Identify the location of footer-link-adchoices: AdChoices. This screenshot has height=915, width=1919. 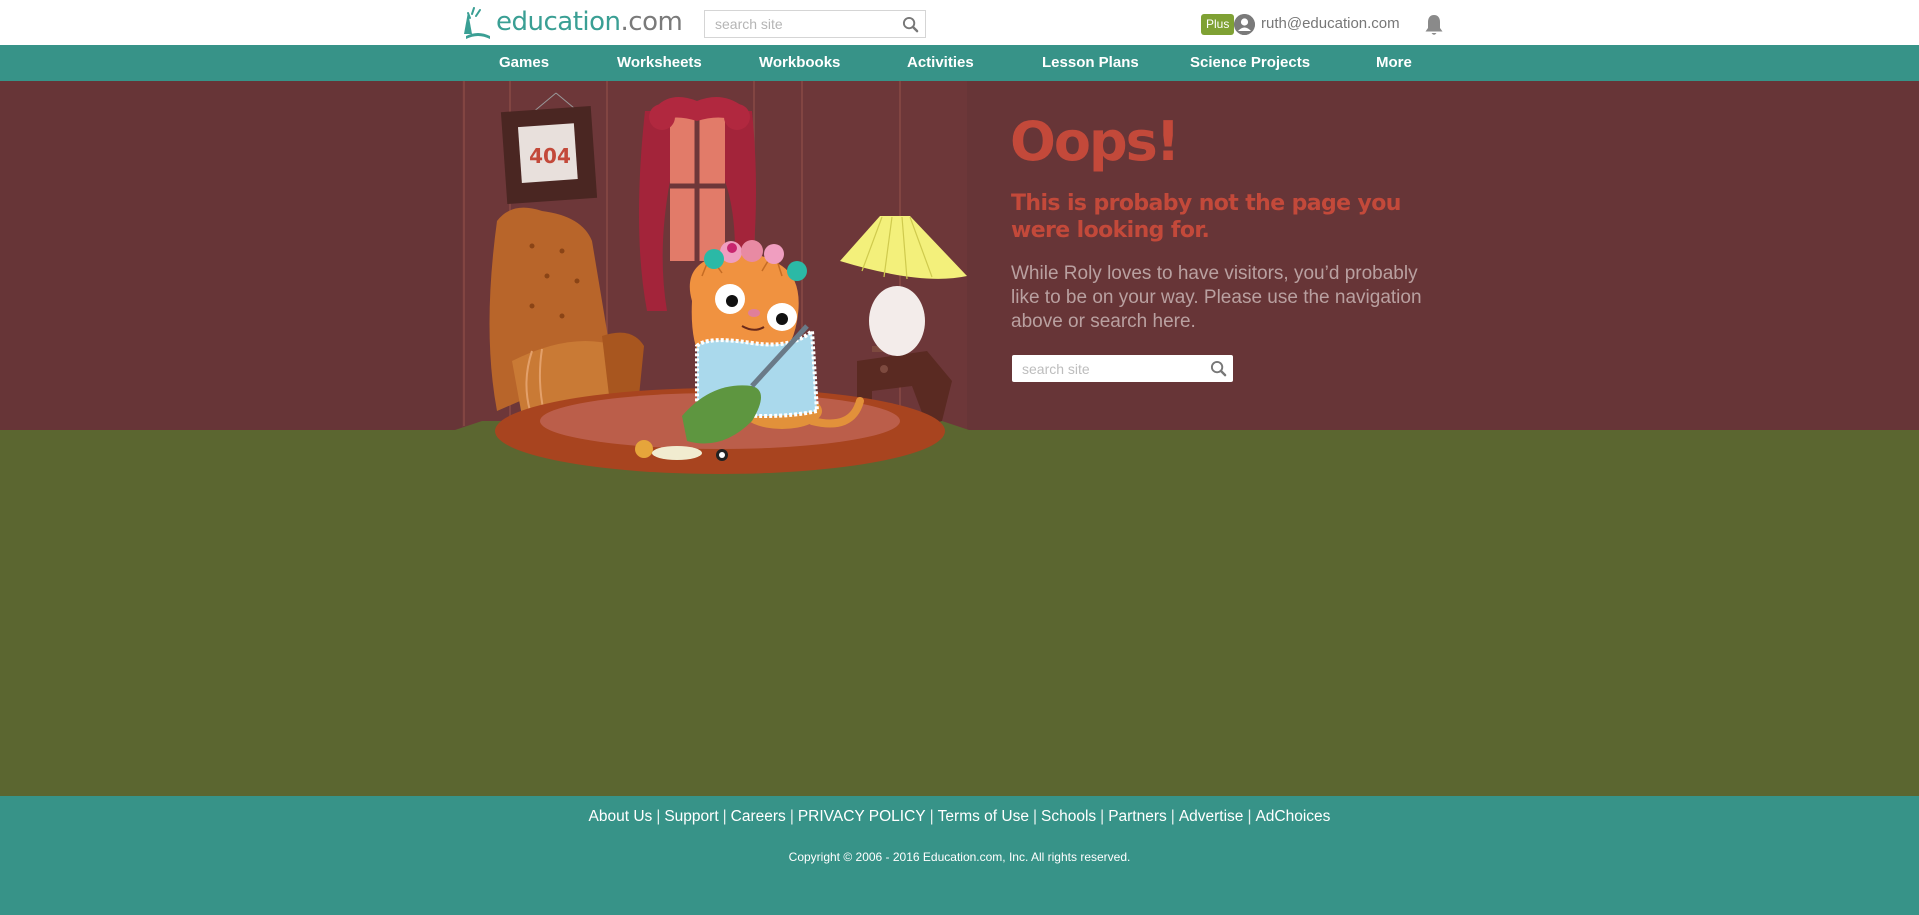
(1292, 816).